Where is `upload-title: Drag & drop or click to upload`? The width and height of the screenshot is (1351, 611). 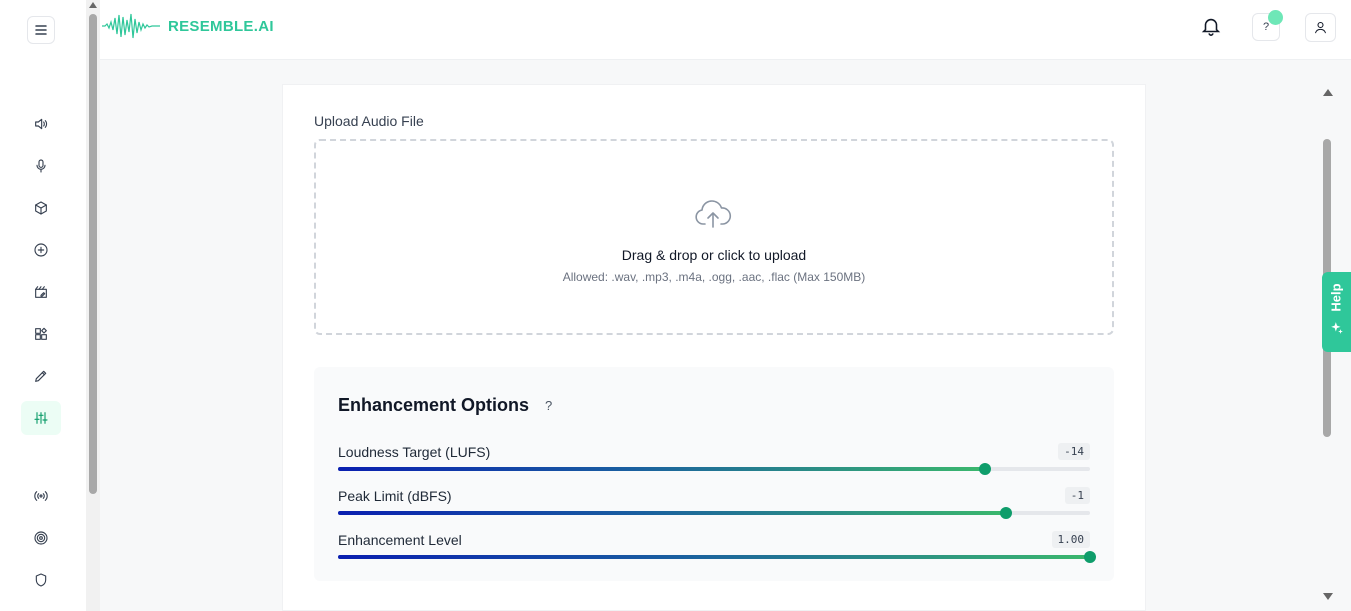
upload-title: Drag & drop or click to upload is located at coordinates (714, 255).